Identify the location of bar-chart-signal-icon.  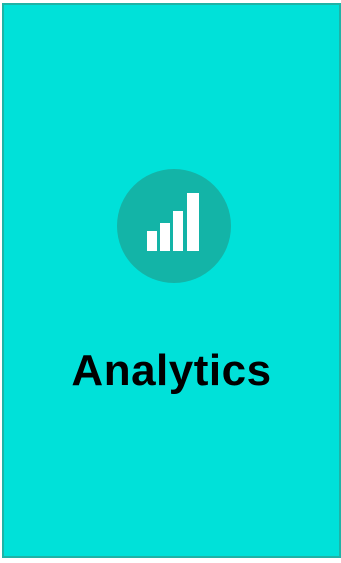
(173, 222).